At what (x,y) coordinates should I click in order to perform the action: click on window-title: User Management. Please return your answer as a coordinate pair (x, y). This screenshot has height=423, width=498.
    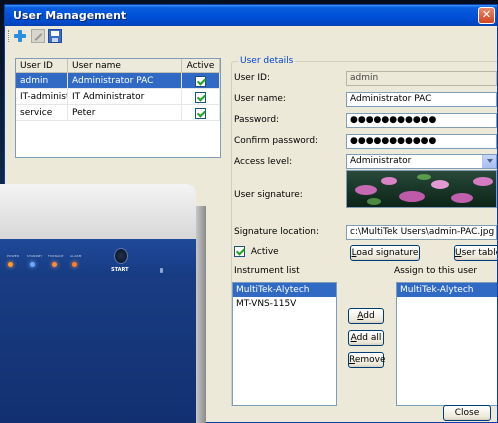
    Looking at the image, I should click on (70, 15).